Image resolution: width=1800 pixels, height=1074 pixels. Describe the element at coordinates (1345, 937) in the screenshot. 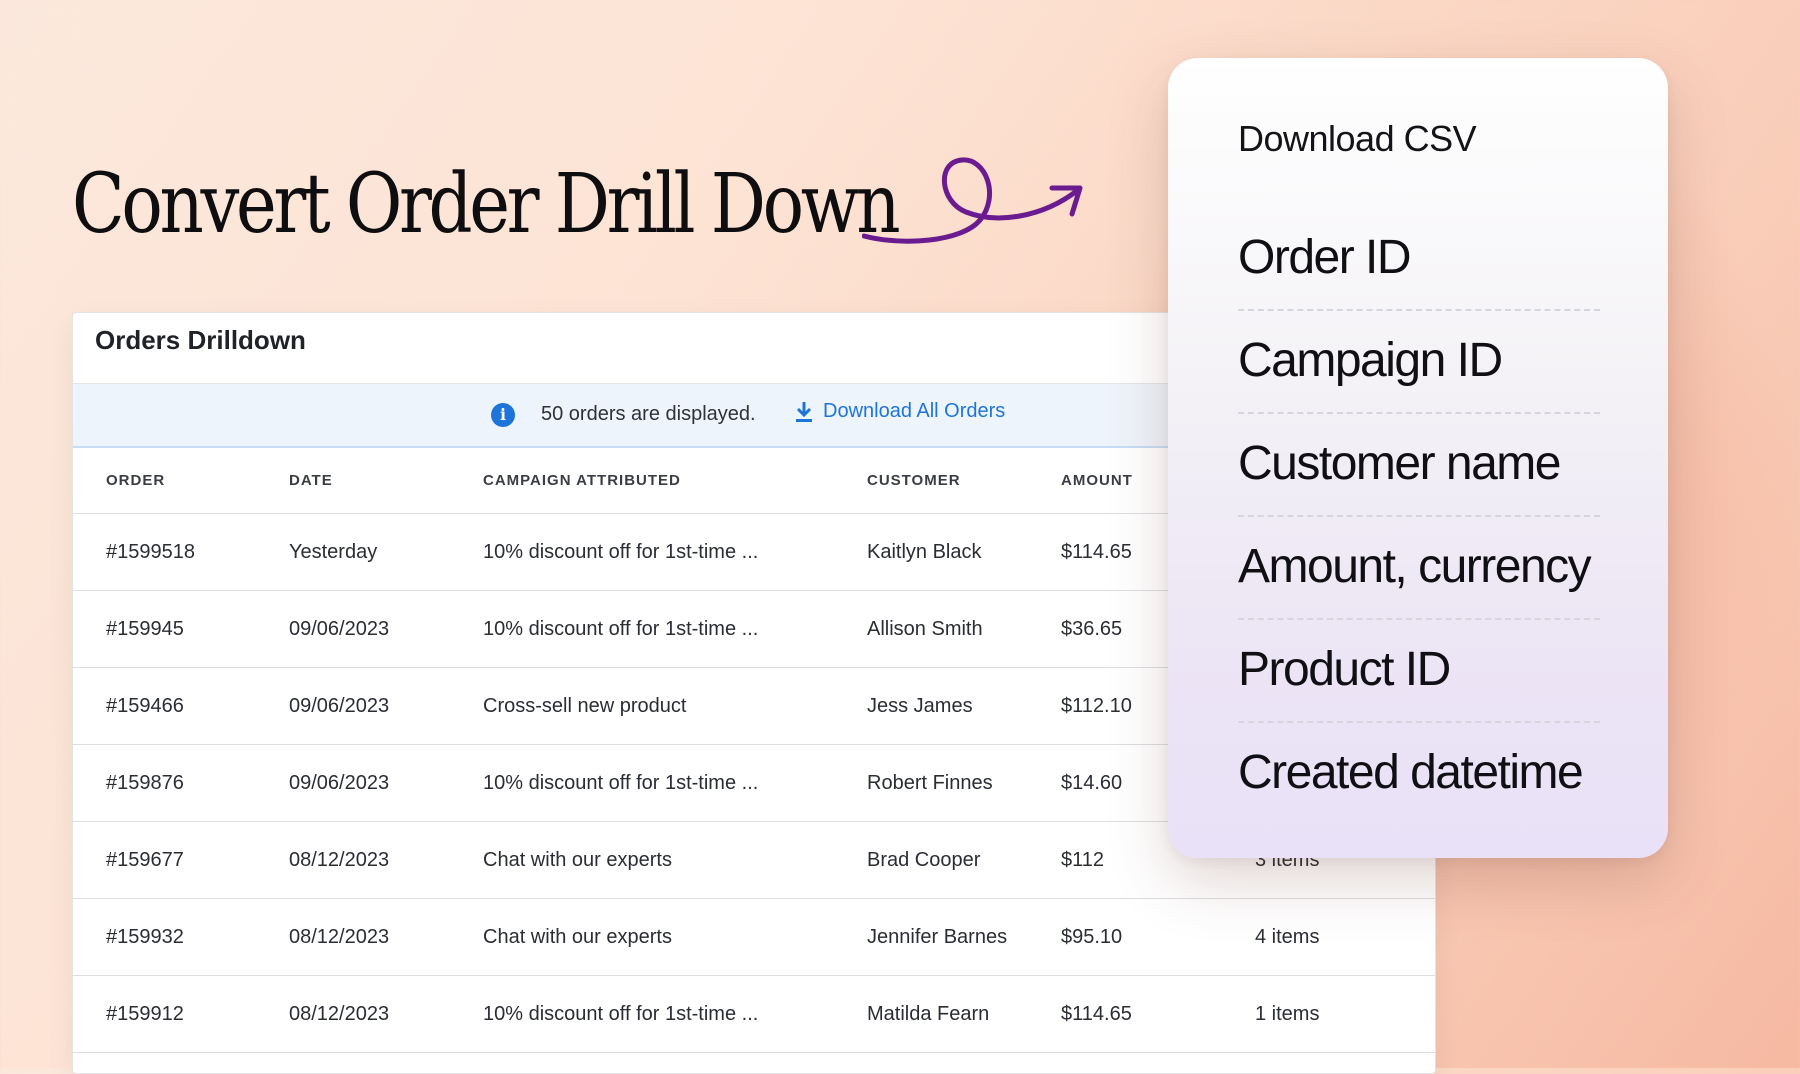

I see `items-cell: 4 items` at that location.